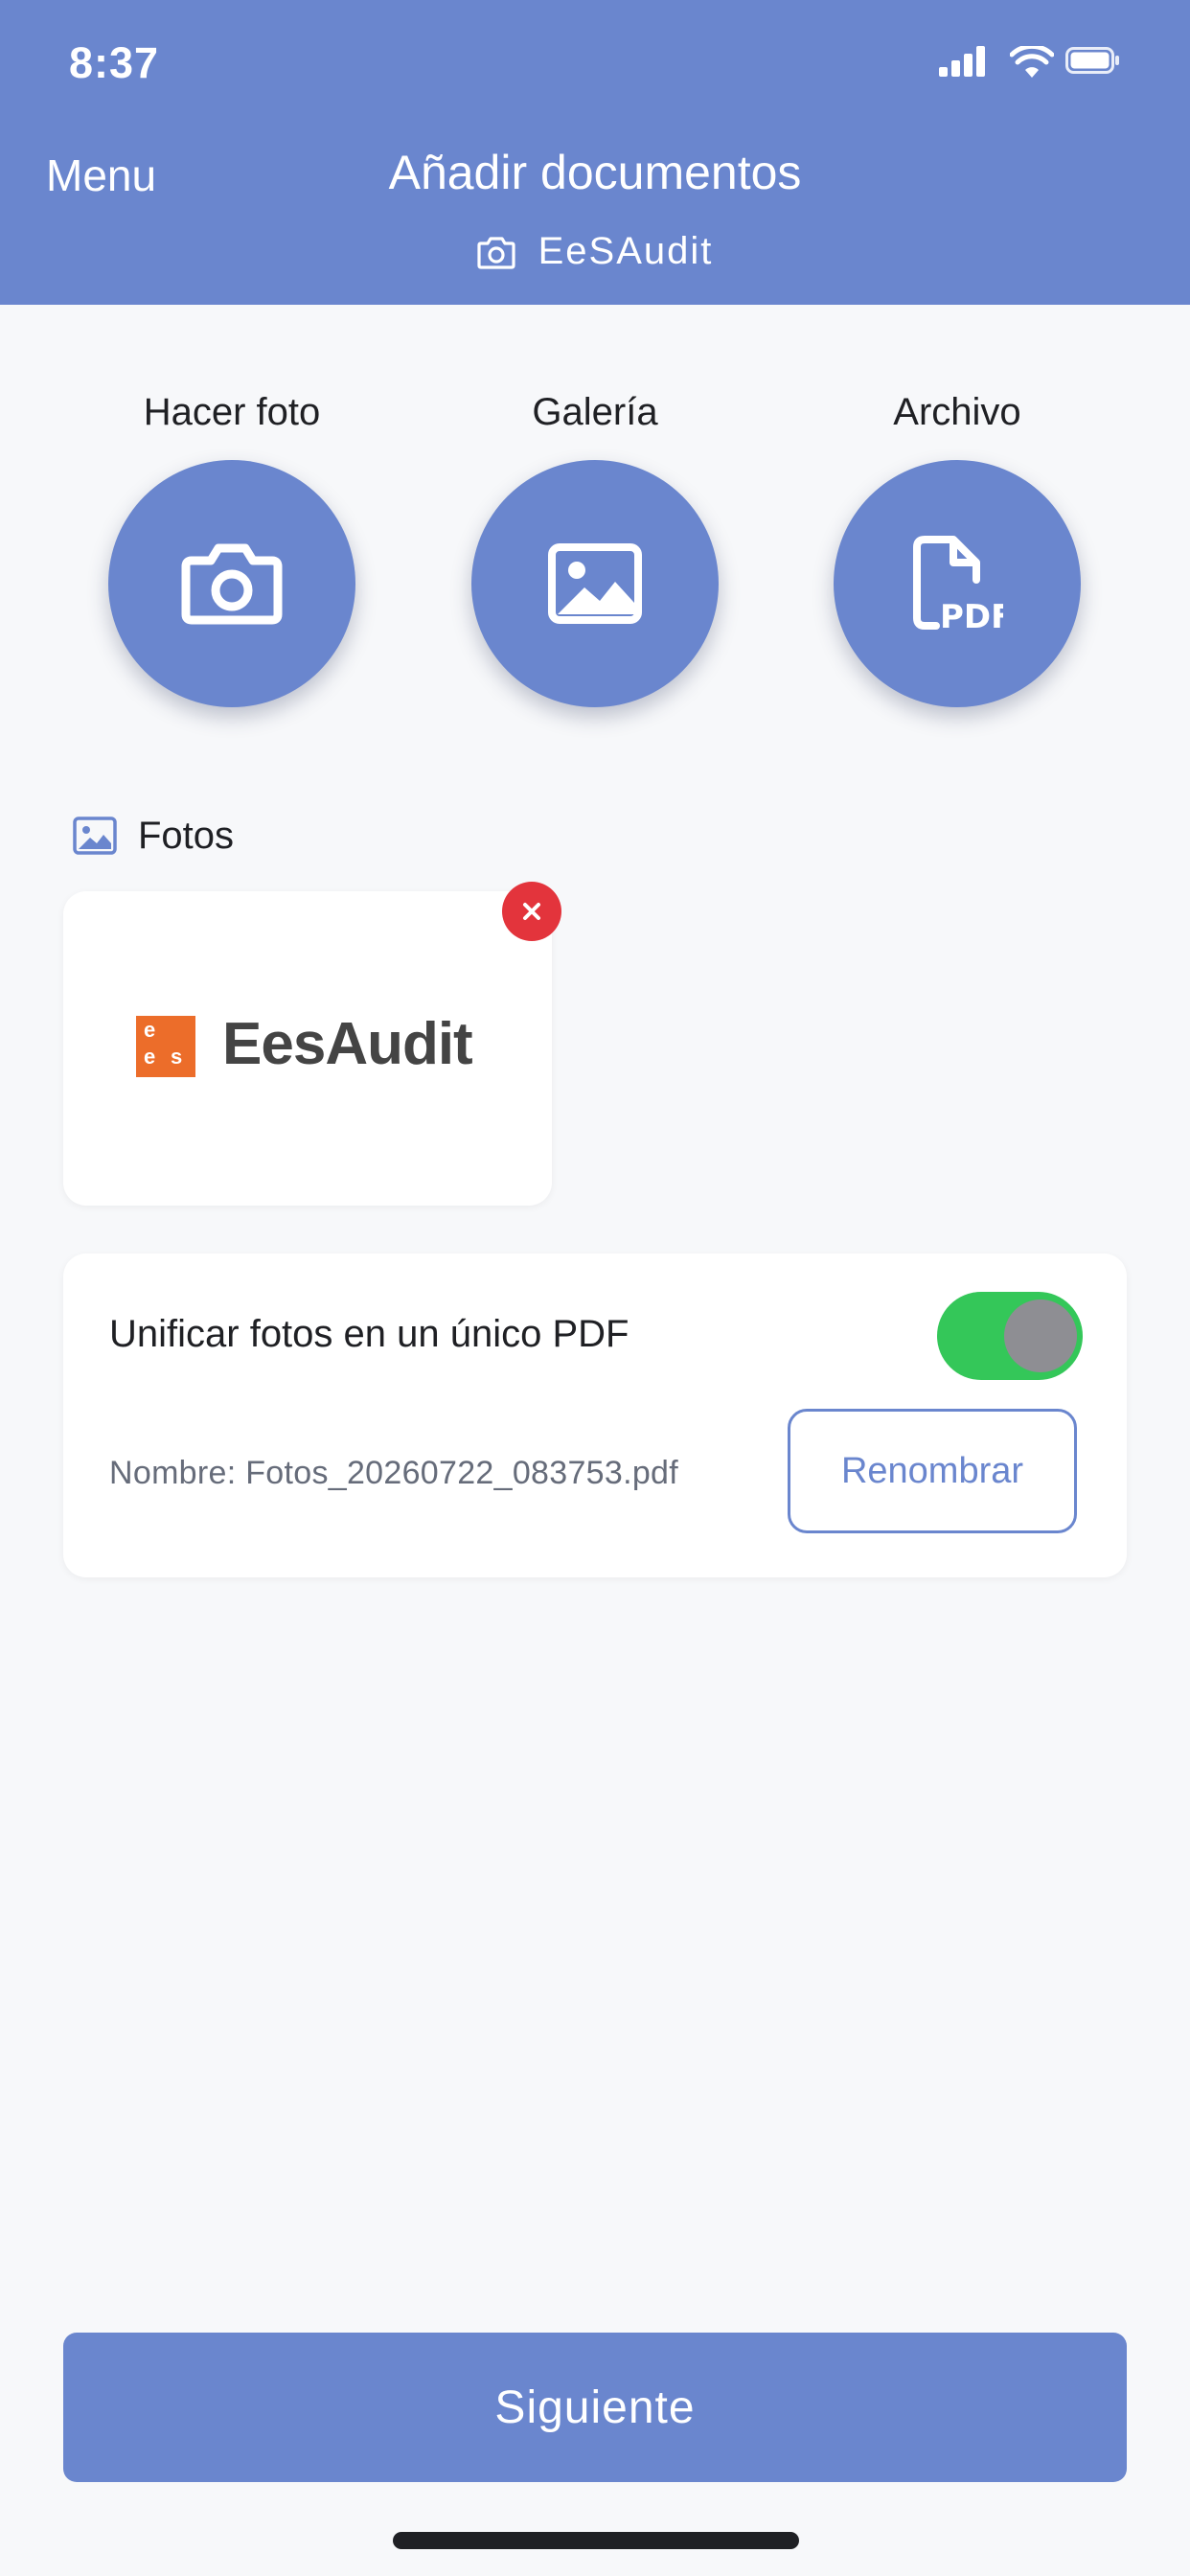 This screenshot has width=1190, height=2576. I want to click on top-bar: 8:37 Menu Añadir documentos EeSAudit, so click(595, 152).